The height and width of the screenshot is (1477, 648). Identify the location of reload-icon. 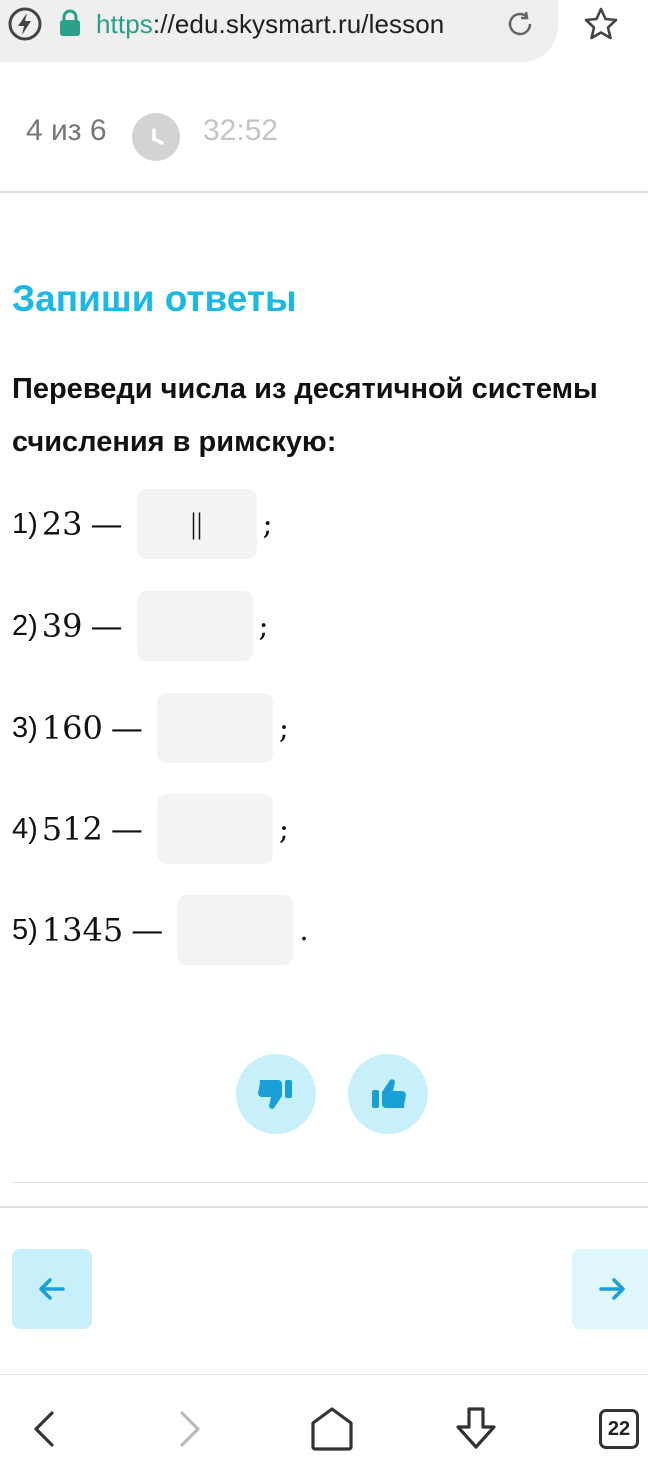
(520, 24).